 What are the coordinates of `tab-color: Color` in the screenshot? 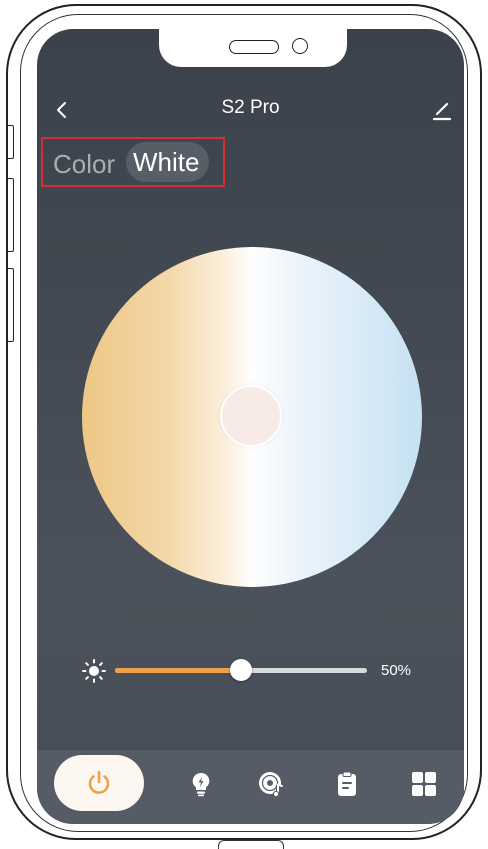 It's located at (84, 164).